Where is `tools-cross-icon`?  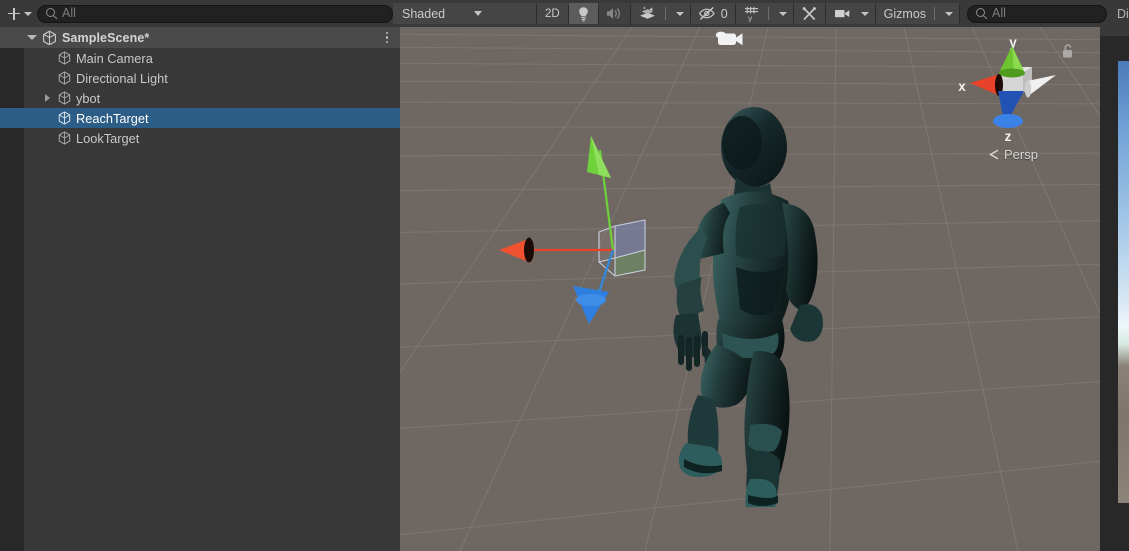
tools-cross-icon is located at coordinates (809, 13).